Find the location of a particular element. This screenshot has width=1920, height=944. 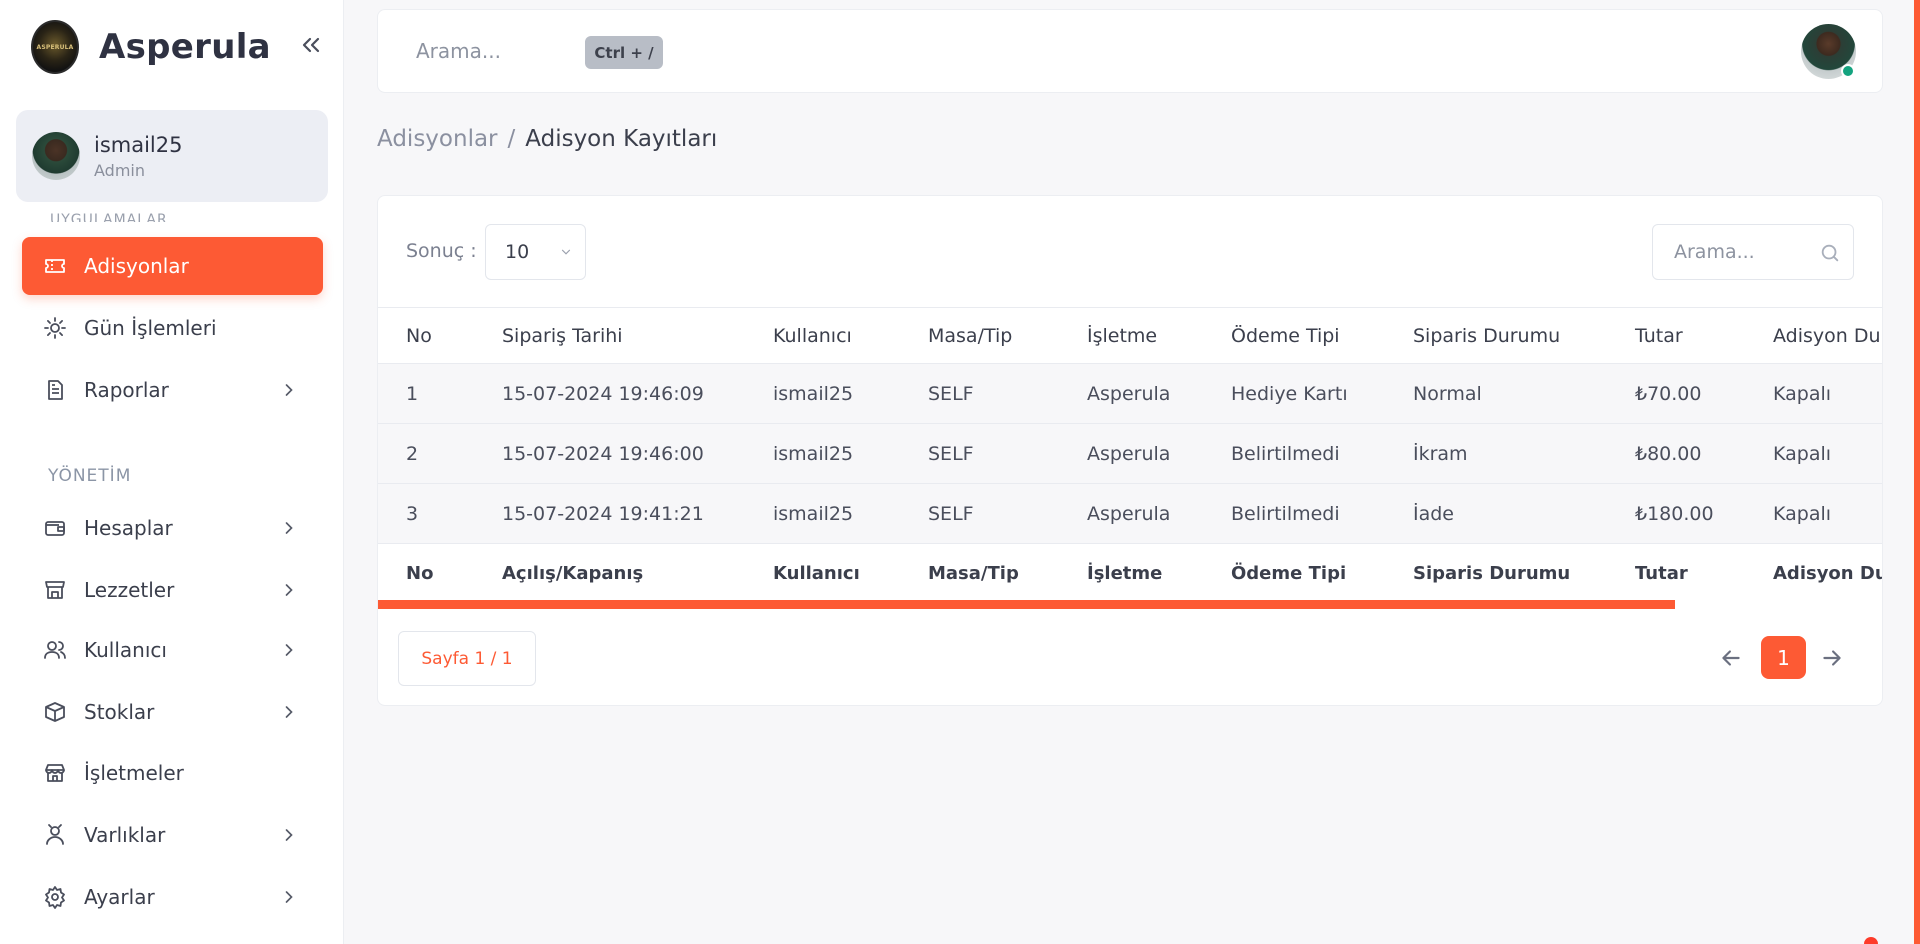

column-header: Adisyon Du is located at coordinates (1827, 335).